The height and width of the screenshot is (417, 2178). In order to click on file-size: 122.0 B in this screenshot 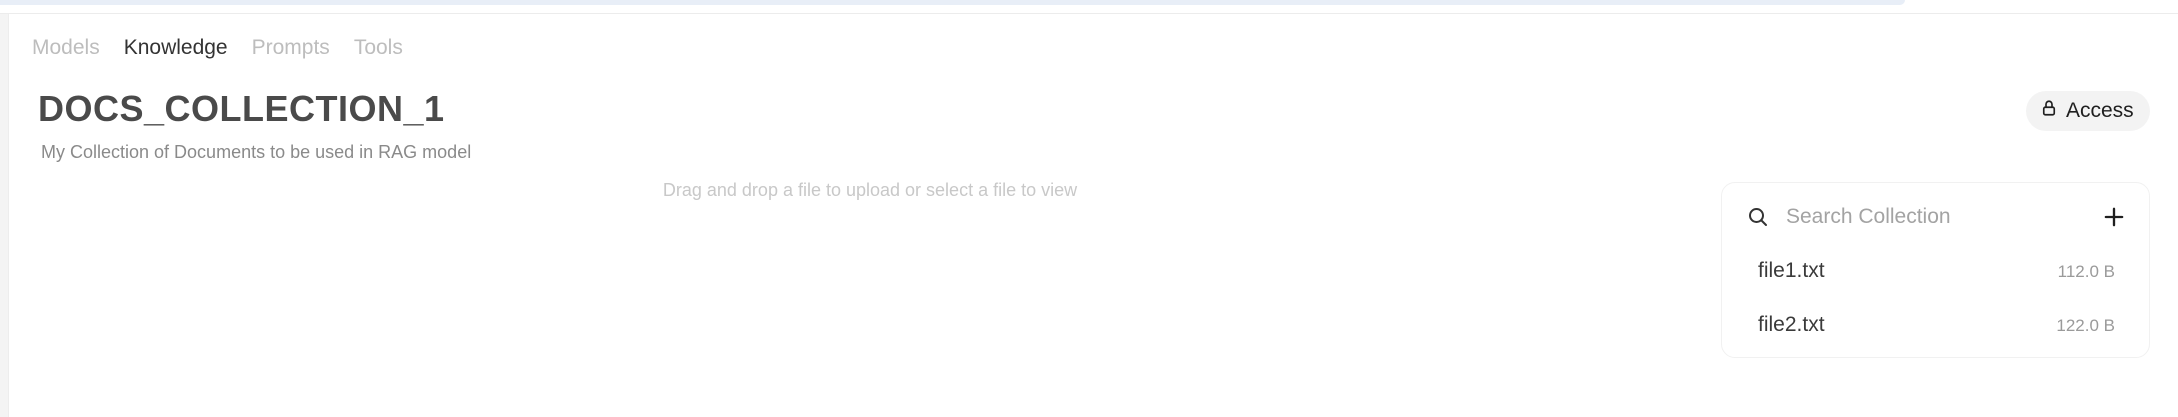, I will do `click(2085, 325)`.